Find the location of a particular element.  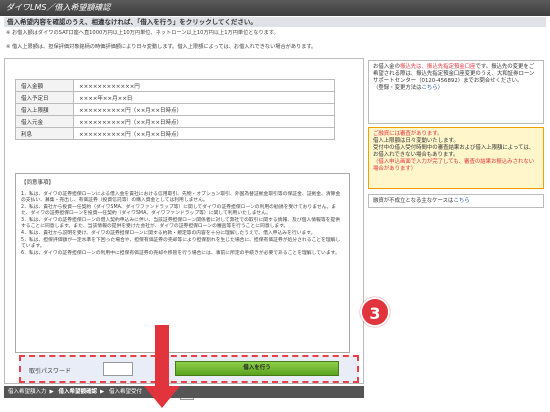

table-row: 利息 ××××××××××円（××月××日時点） is located at coordinates (175, 133).